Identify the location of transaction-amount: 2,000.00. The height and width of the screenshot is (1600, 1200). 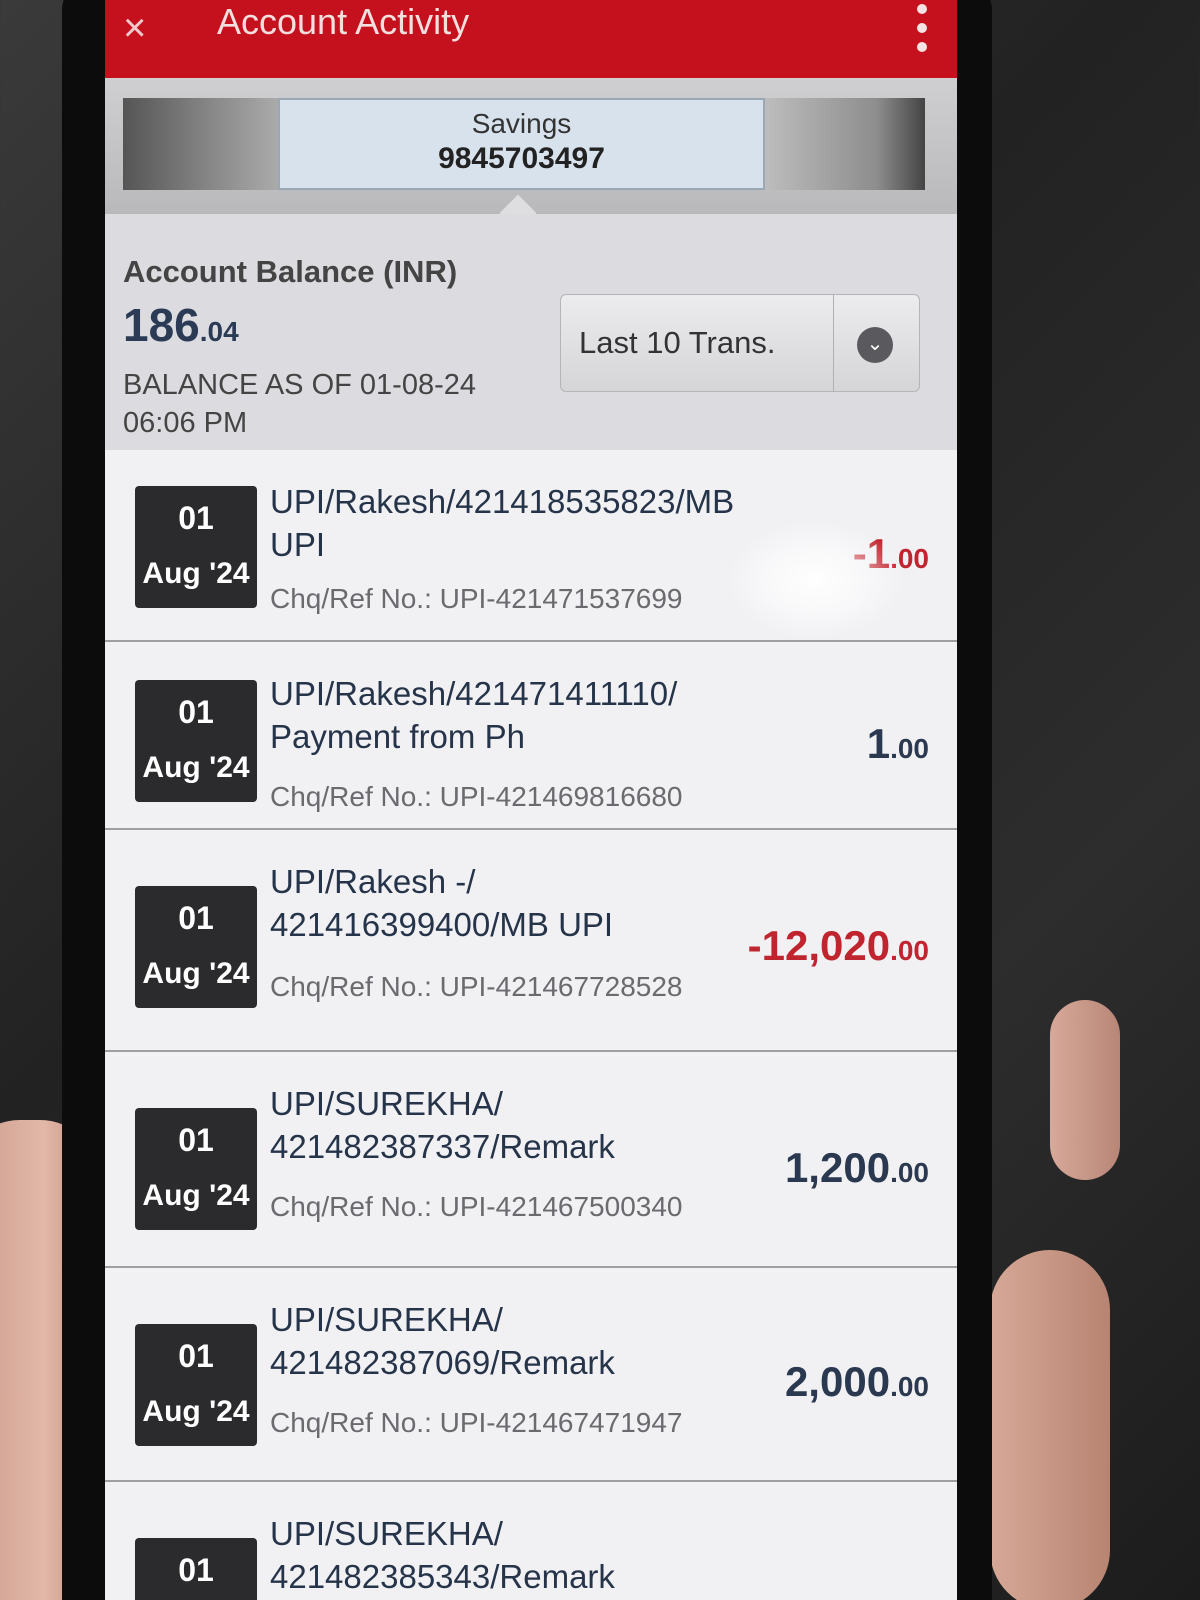
(857, 1382).